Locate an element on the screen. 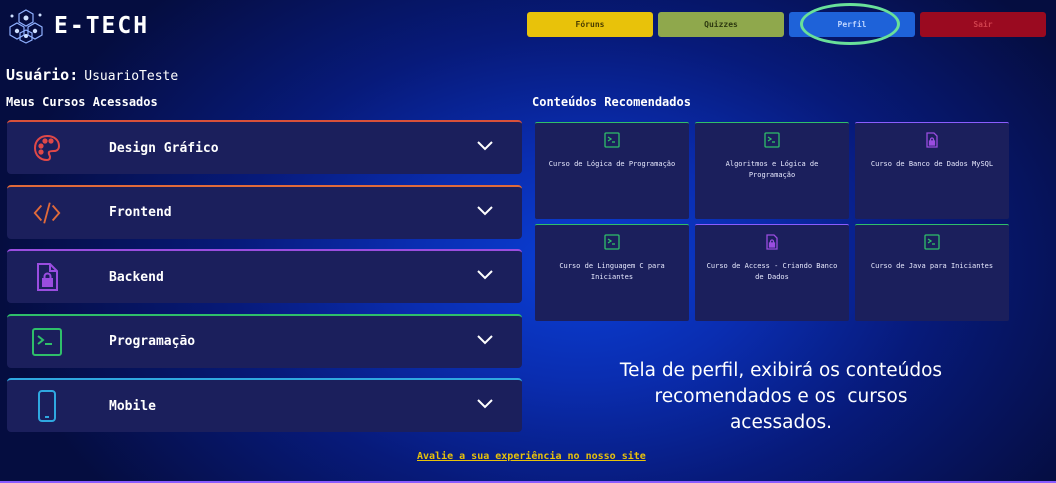  logo-text: E-TECH is located at coordinates (102, 26).